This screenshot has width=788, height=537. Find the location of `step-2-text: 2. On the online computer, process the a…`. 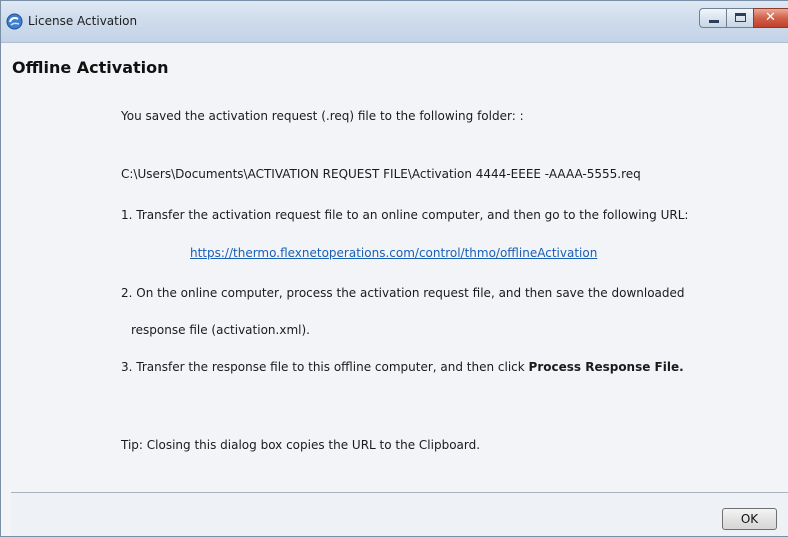

step-2-text: 2. On the online computer, process the a… is located at coordinates (403, 293).